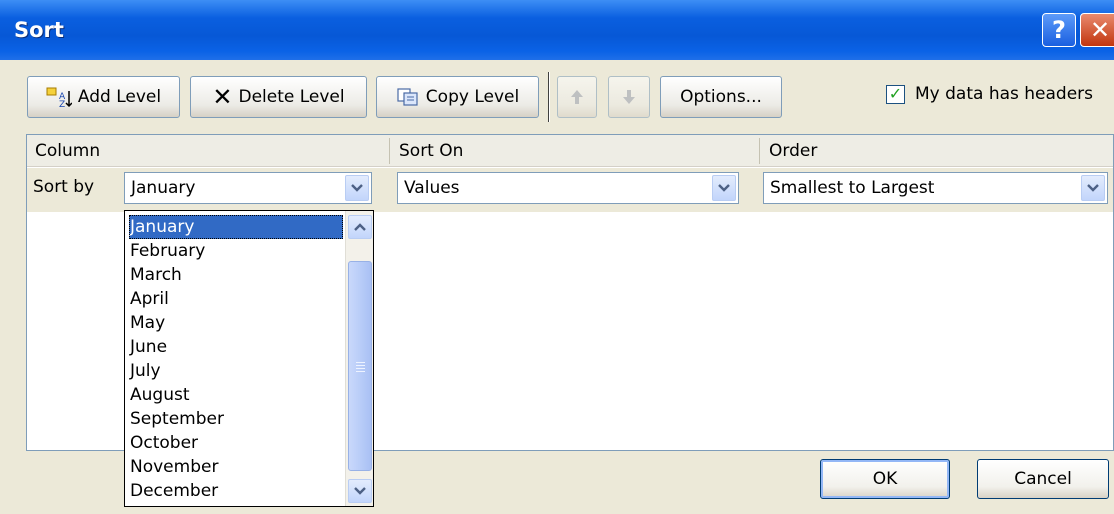 Image resolution: width=1114 pixels, height=514 pixels. What do you see at coordinates (222, 97) in the screenshot?
I see `delete-x-icon: ✕` at bounding box center [222, 97].